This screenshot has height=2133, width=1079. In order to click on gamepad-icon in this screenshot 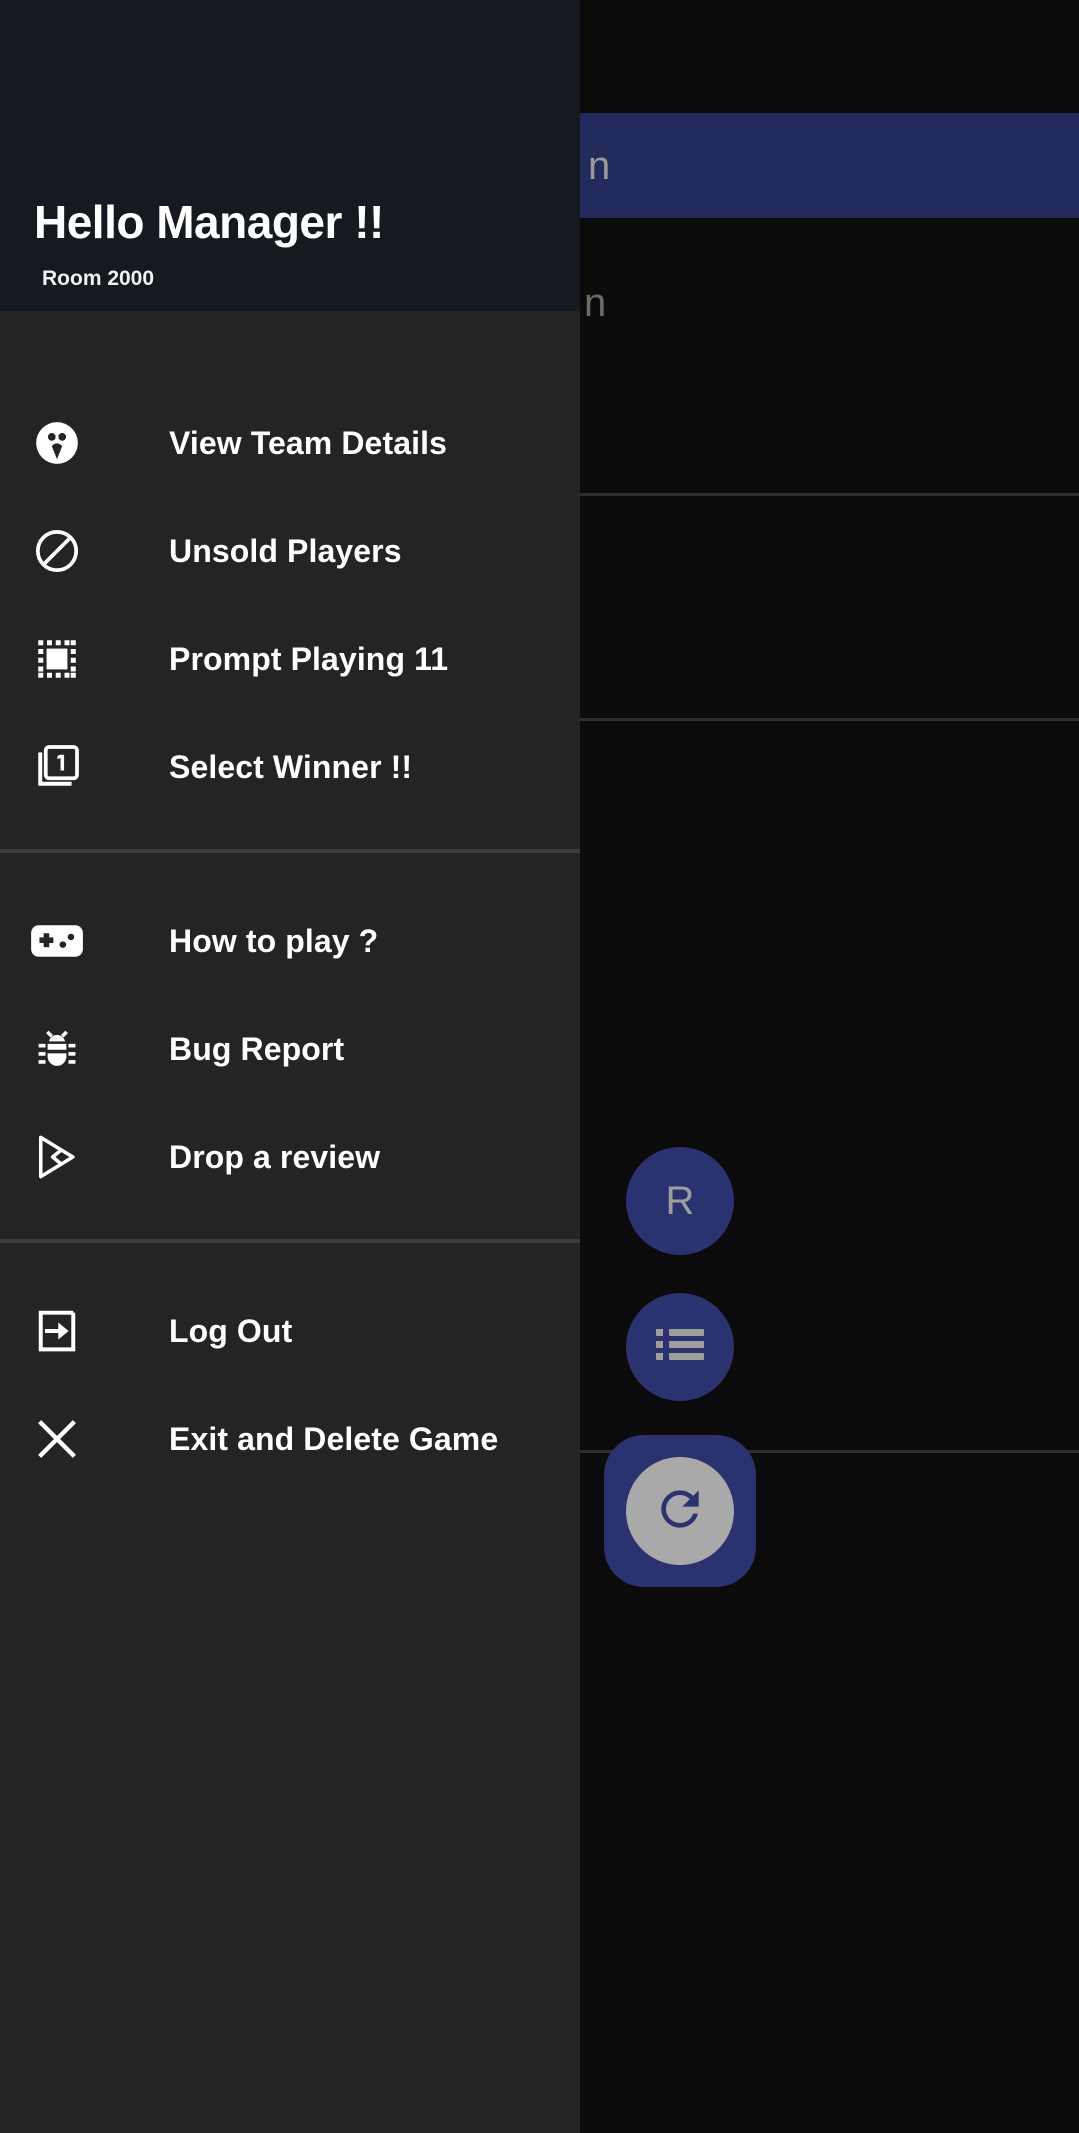, I will do `click(57, 941)`.